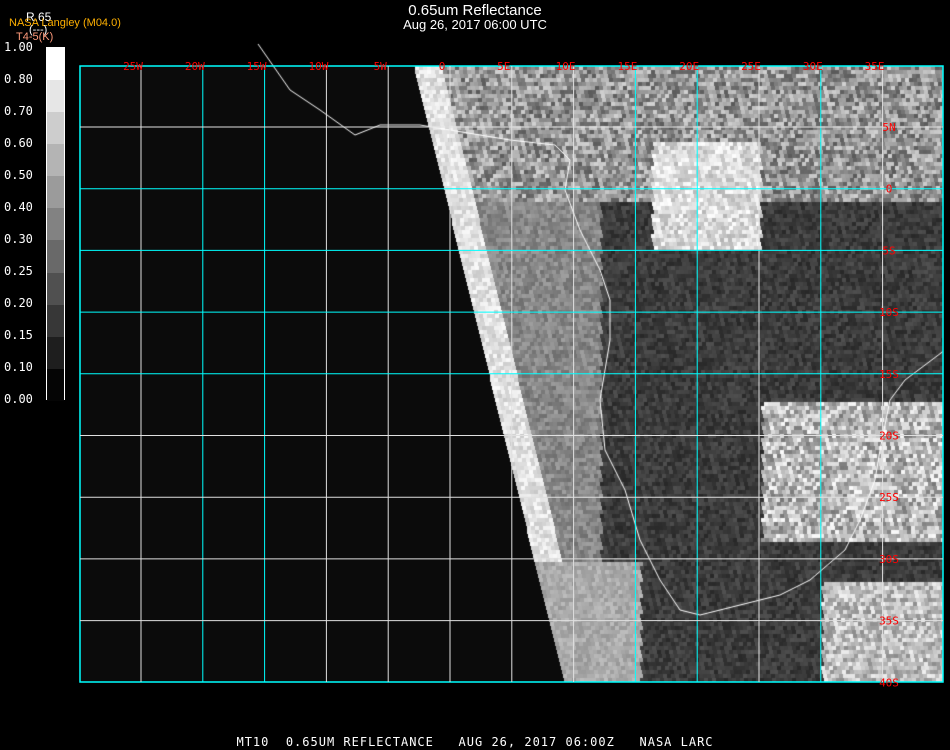 This screenshot has width=950, height=750. What do you see at coordinates (503, 66) in the screenshot?
I see `longitude-label: 5E` at bounding box center [503, 66].